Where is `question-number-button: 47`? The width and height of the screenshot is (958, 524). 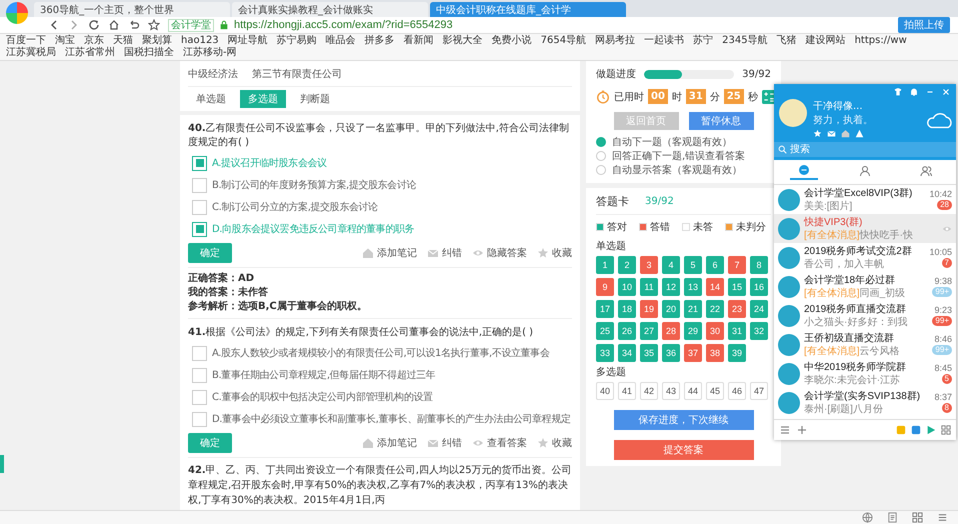
question-number-button: 47 is located at coordinates (759, 391).